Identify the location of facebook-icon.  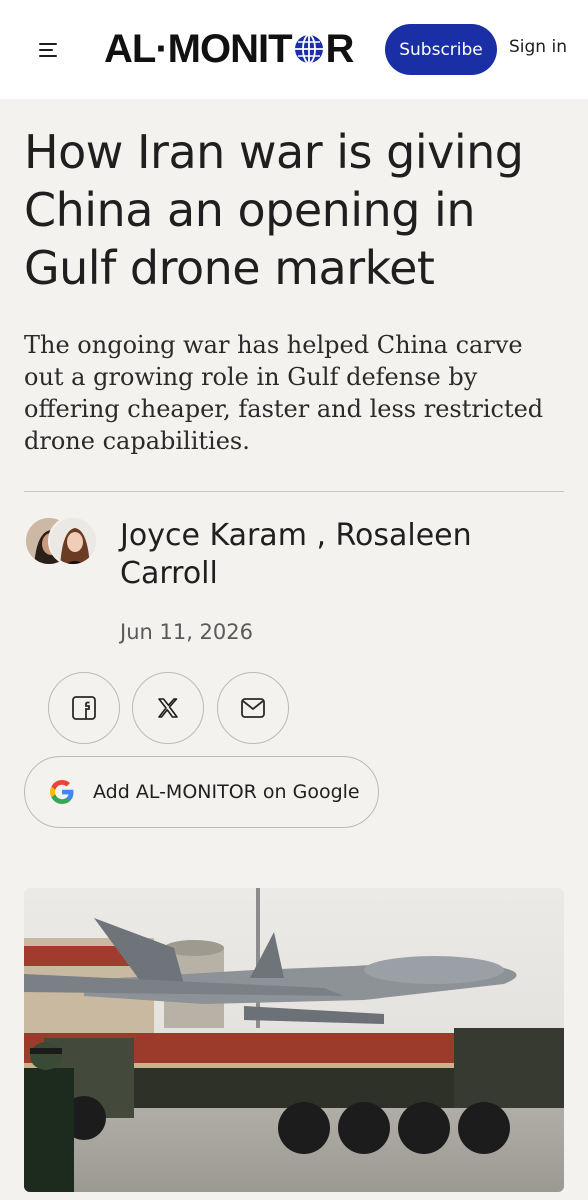
(84, 708).